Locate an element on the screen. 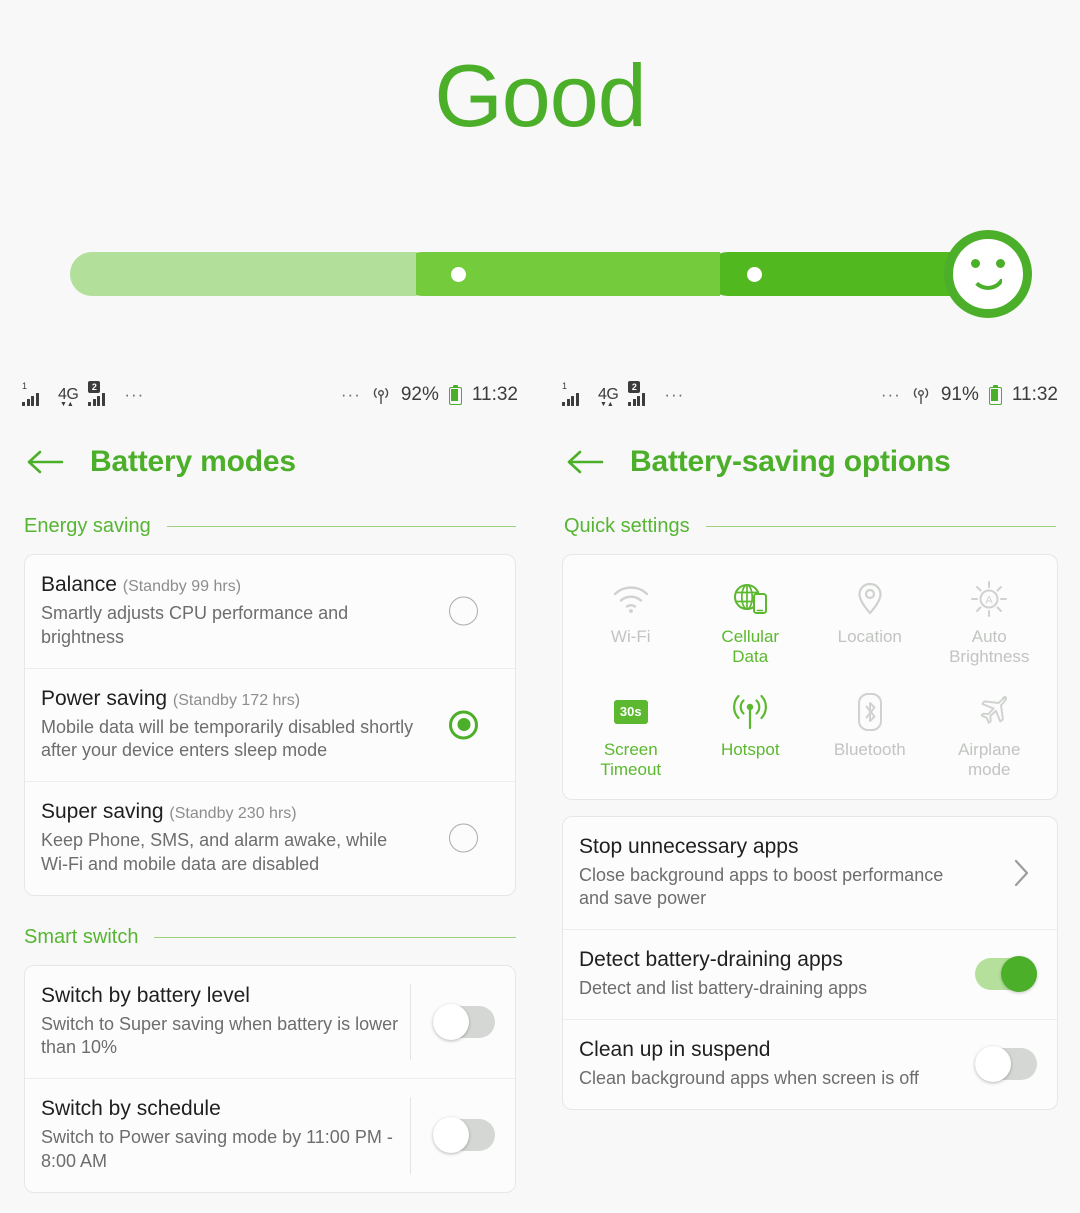  quick-tile-cellular-data: Cellular Data is located at coordinates (751, 621).